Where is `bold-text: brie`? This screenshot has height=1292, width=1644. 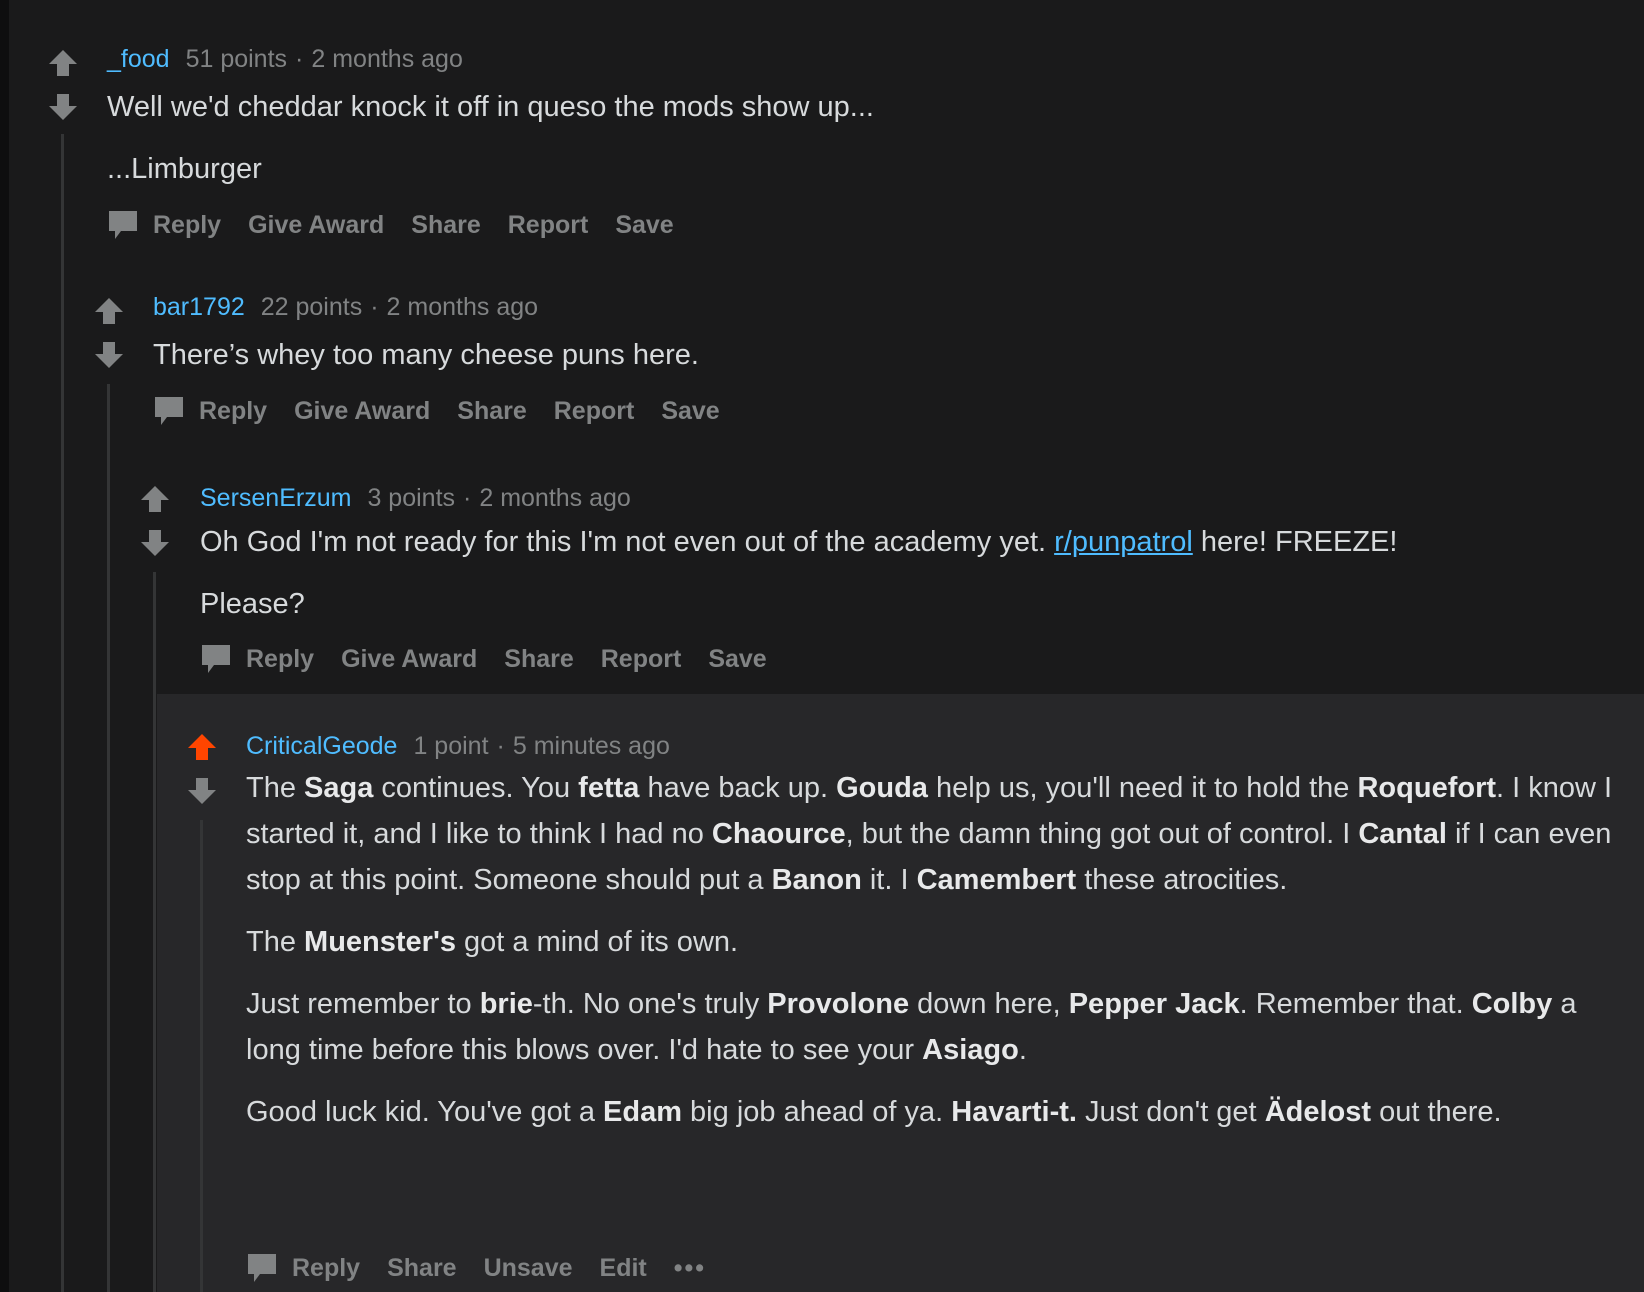
bold-text: brie is located at coordinates (506, 1004).